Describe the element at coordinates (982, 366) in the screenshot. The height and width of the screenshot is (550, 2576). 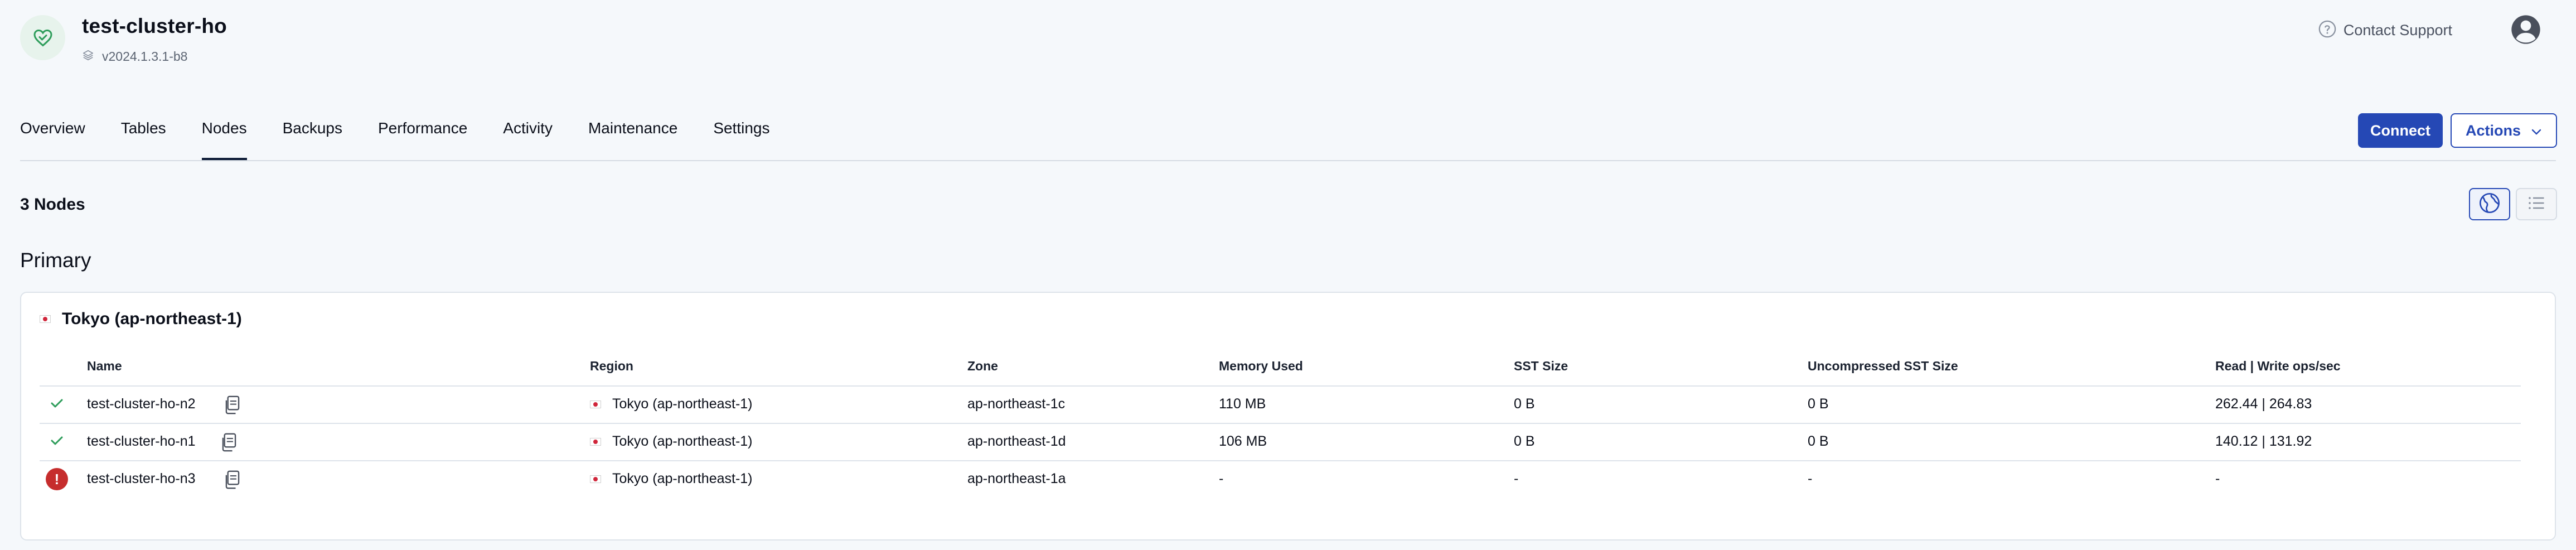
I see `column-header-zone: Zone` at that location.